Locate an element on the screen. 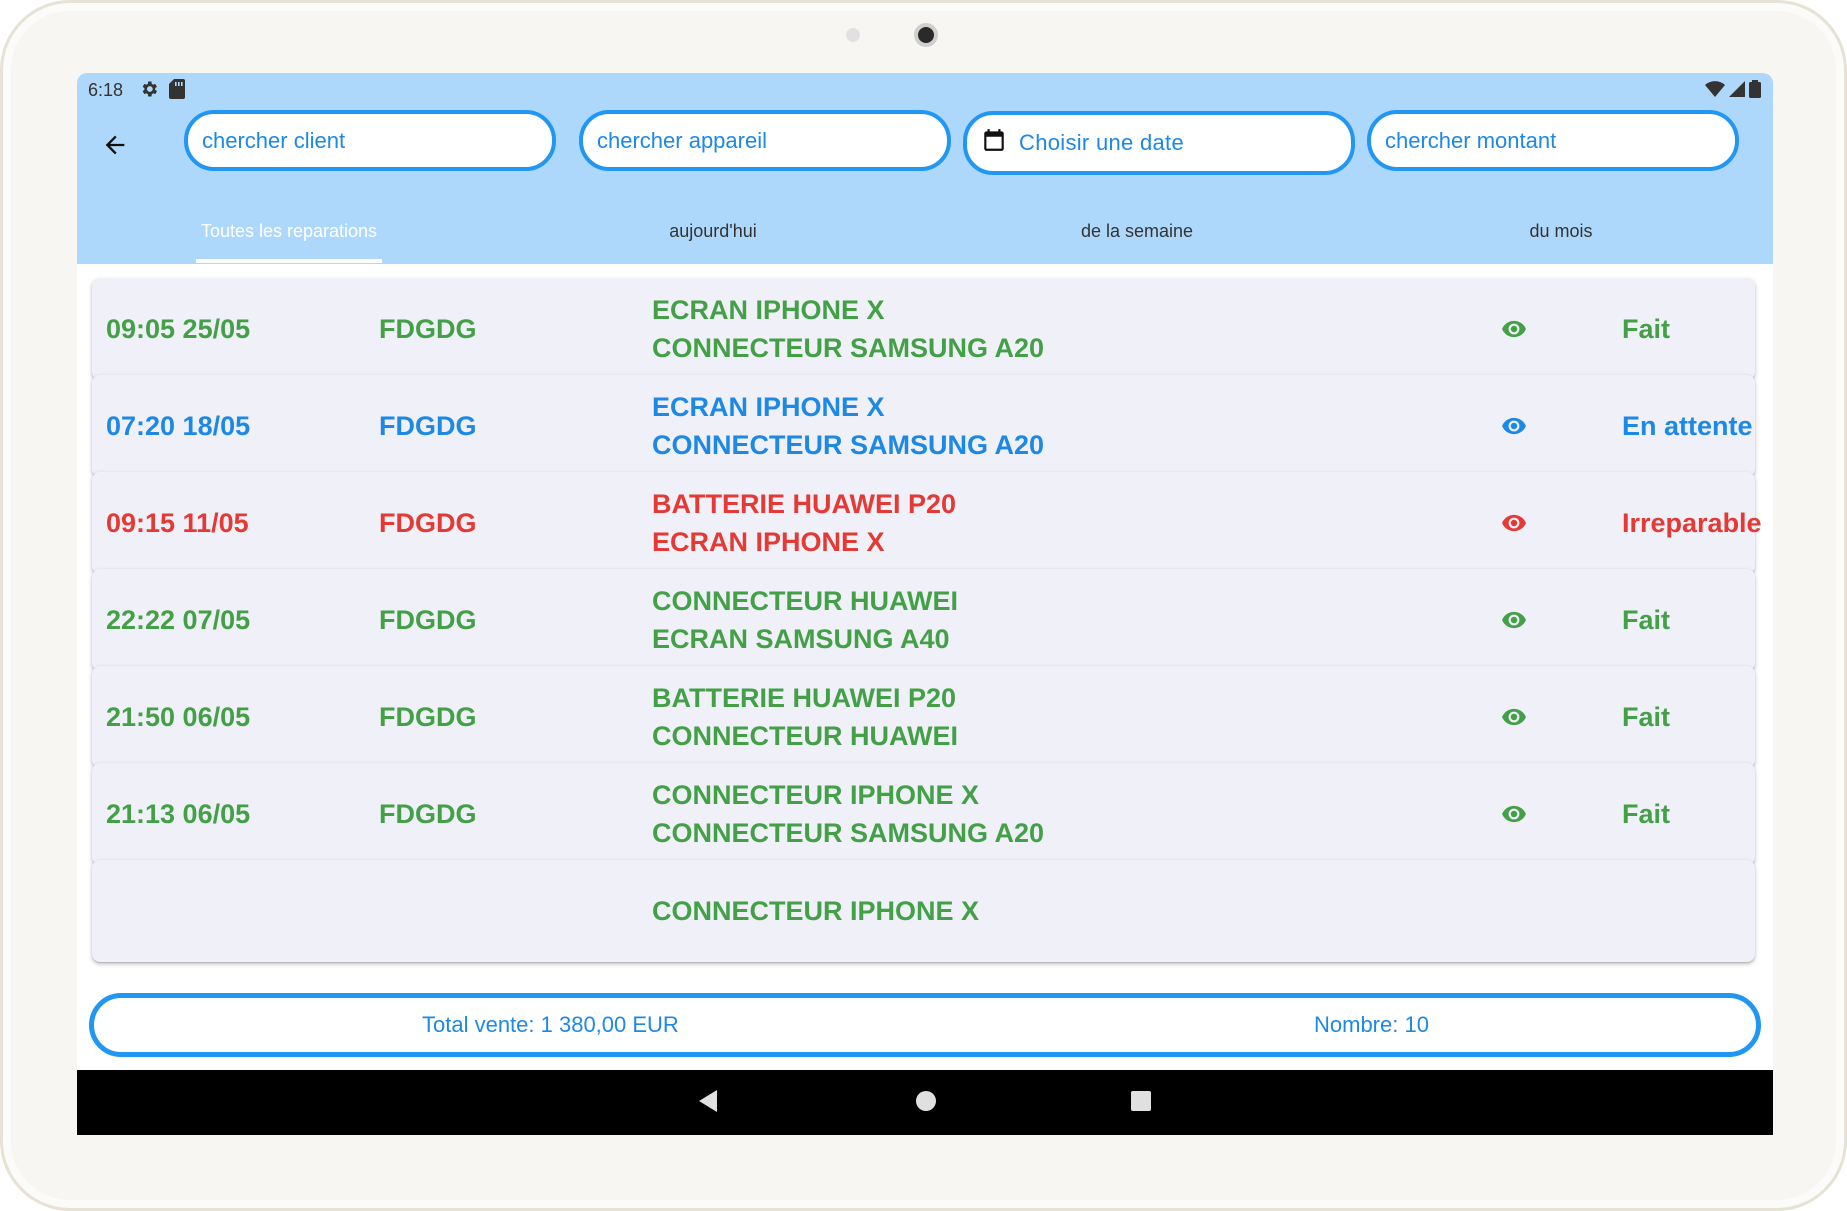 This screenshot has height=1211, width=1847. repair-device: ECRAN SAMSUNG A40 is located at coordinates (801, 639).